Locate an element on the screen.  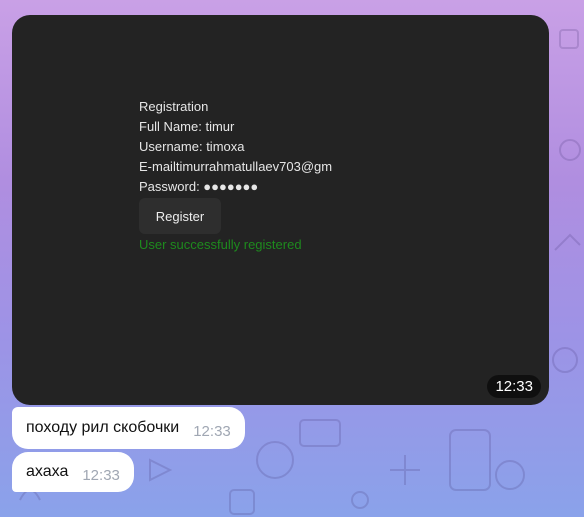
email-line: E-mailtimurrahmatullaev703@gm is located at coordinates (236, 166).